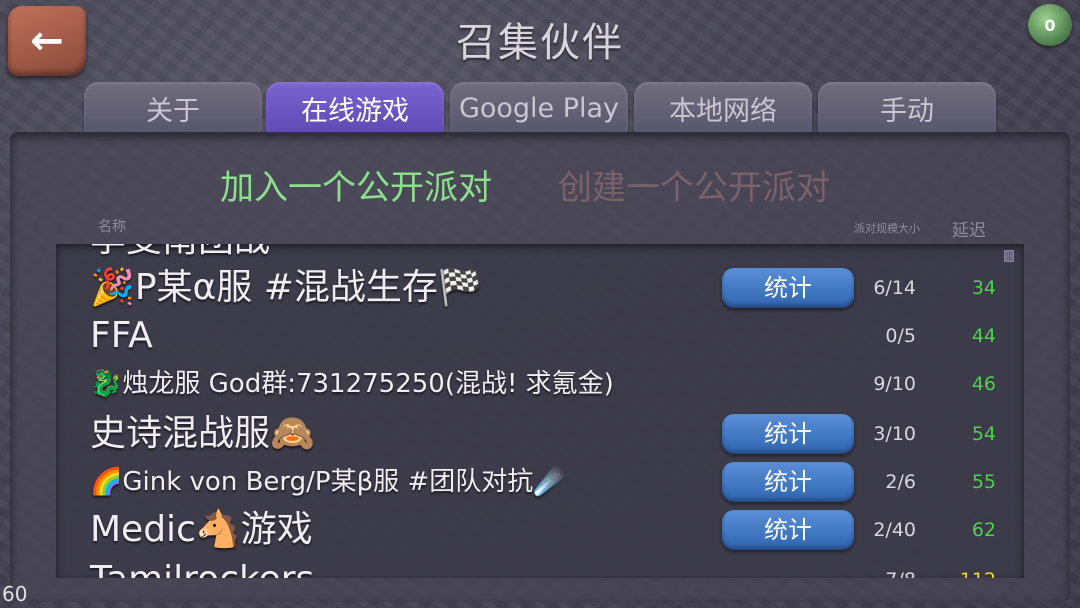  Describe the element at coordinates (201, 529) in the screenshot. I see `party-name: Medic🐴游戏` at that location.